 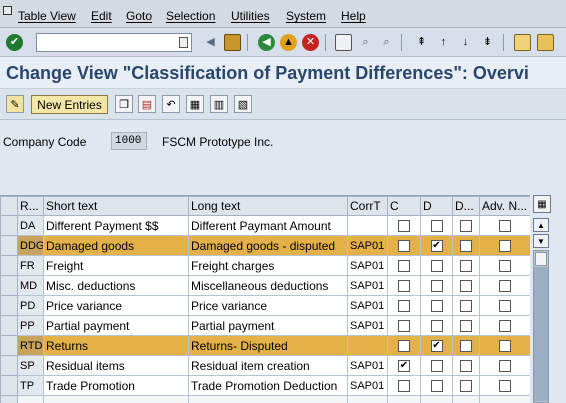 I want to click on corrt-cell, so click(x=367, y=225).